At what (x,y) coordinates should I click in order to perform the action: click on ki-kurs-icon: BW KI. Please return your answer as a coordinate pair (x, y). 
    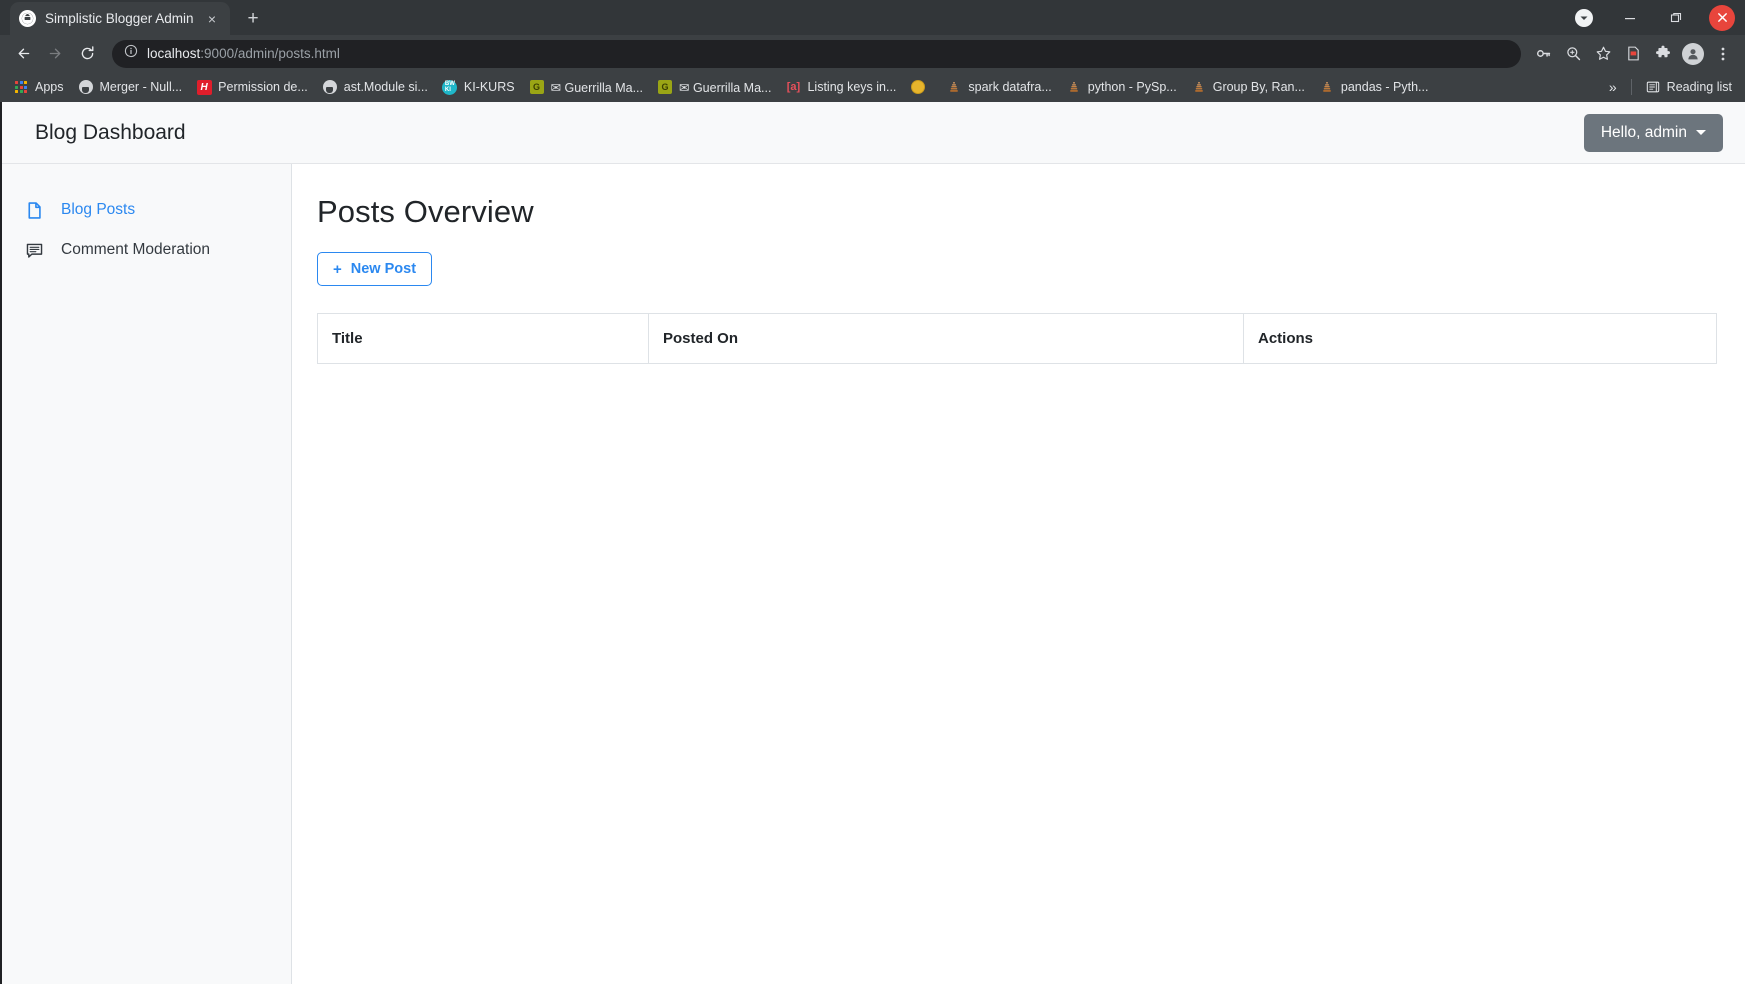
    Looking at the image, I should click on (450, 87).